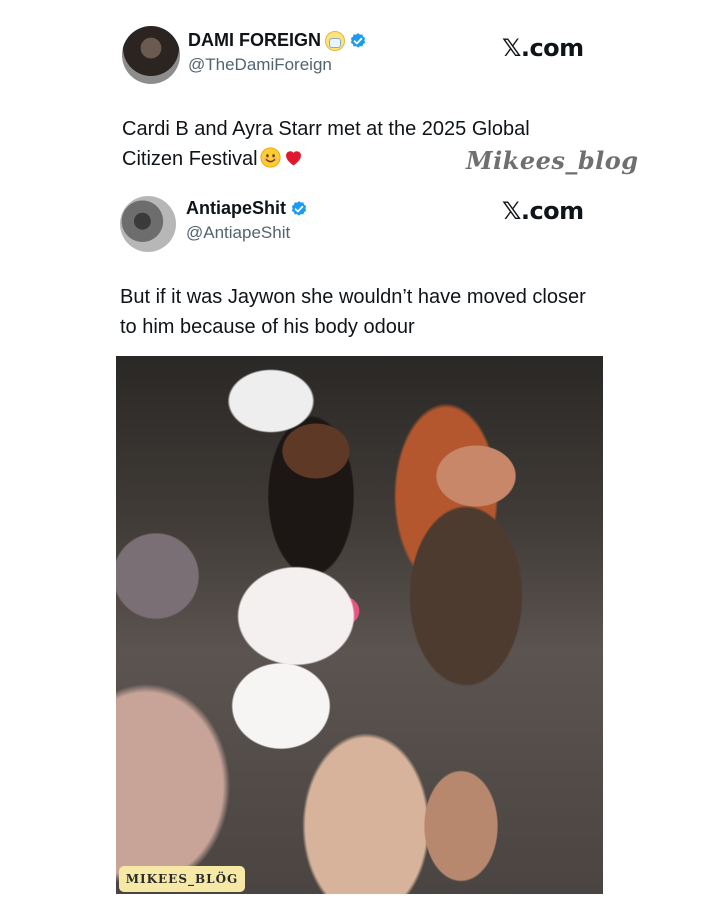 The height and width of the screenshot is (900, 720). I want to click on watermark-text: Mikees_blog, so click(552, 160).